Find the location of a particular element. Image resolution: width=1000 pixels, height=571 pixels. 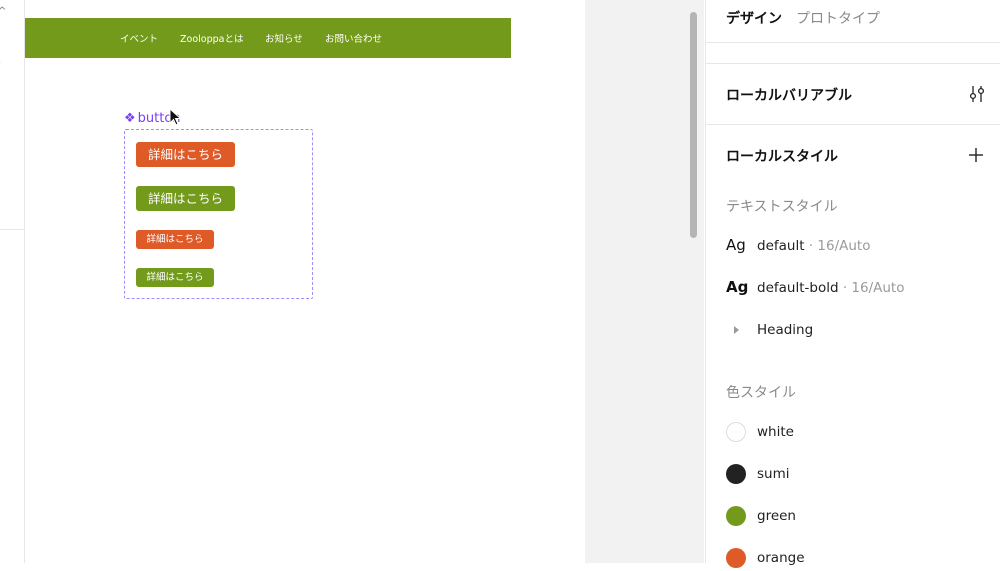

text-style-label: default-bold · 16/Auto is located at coordinates (830, 288).